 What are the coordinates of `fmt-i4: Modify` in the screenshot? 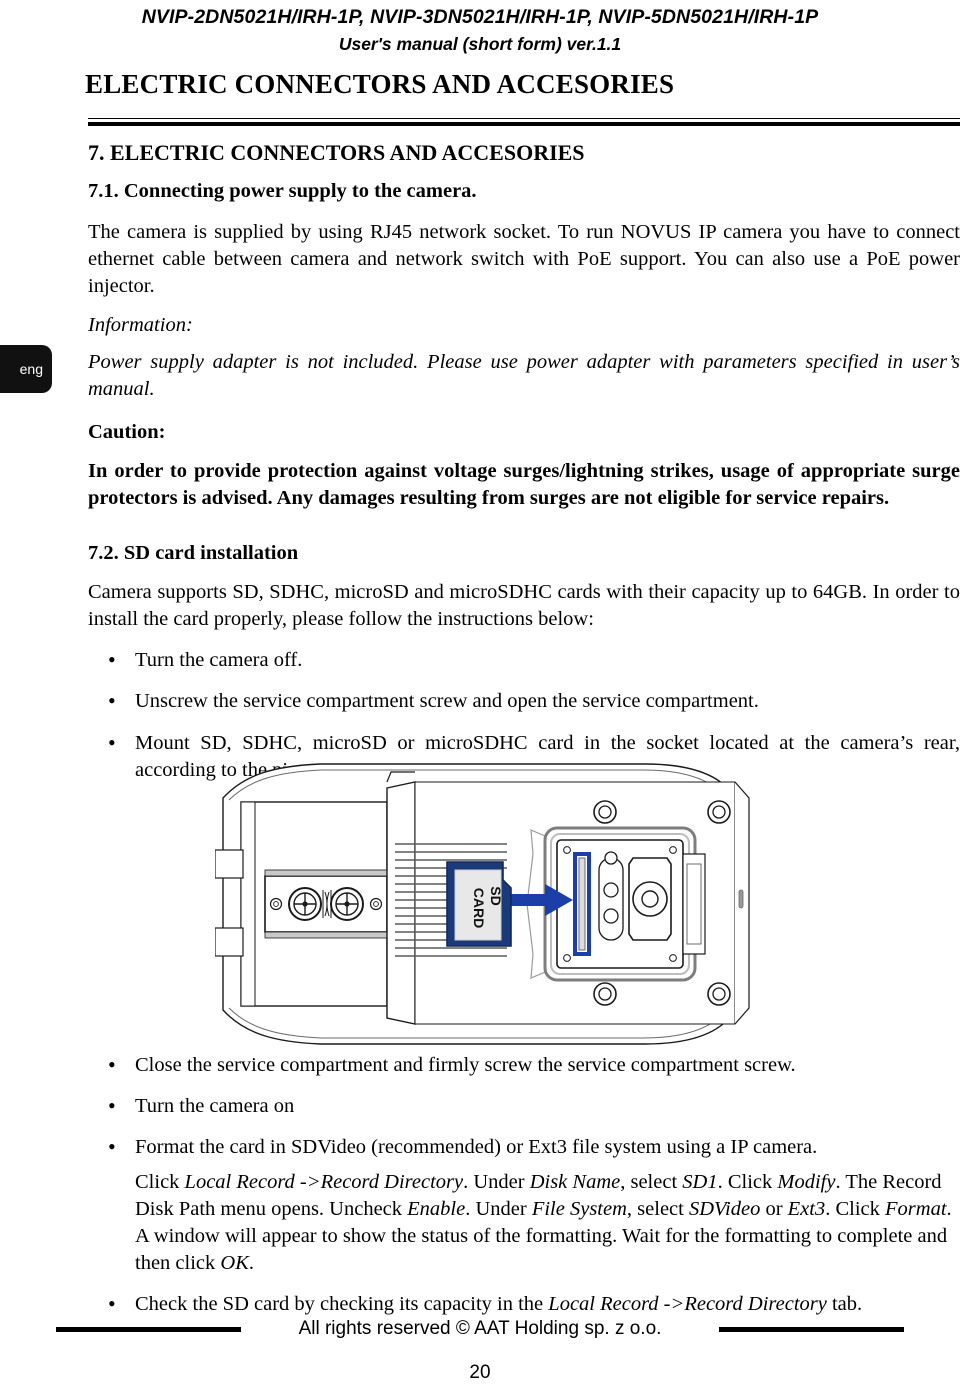 It's located at (806, 1182).